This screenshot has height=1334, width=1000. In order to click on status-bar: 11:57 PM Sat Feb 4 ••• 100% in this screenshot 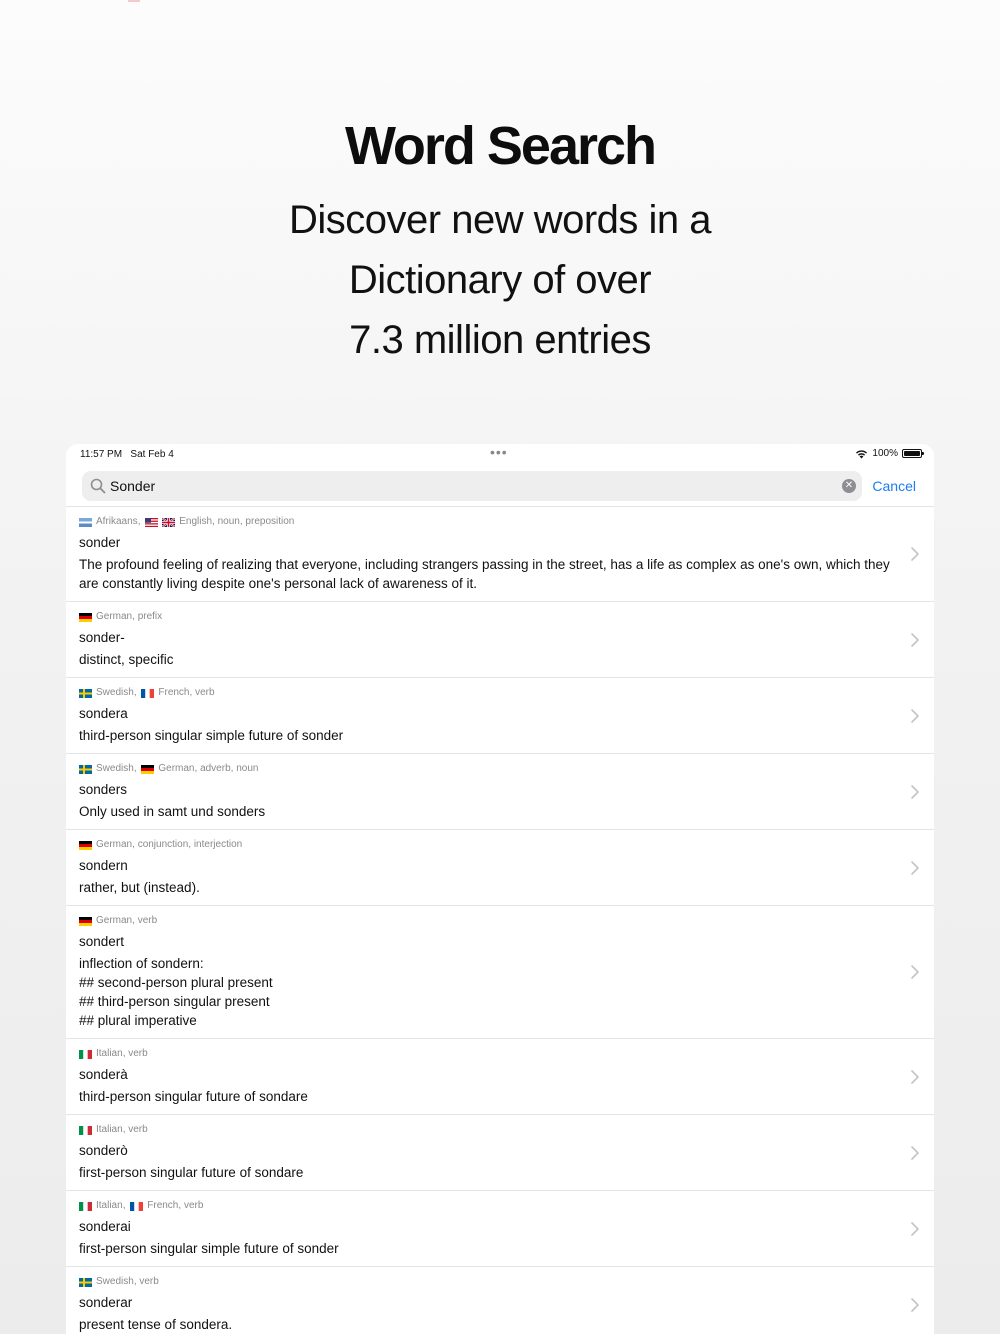, I will do `click(500, 455)`.